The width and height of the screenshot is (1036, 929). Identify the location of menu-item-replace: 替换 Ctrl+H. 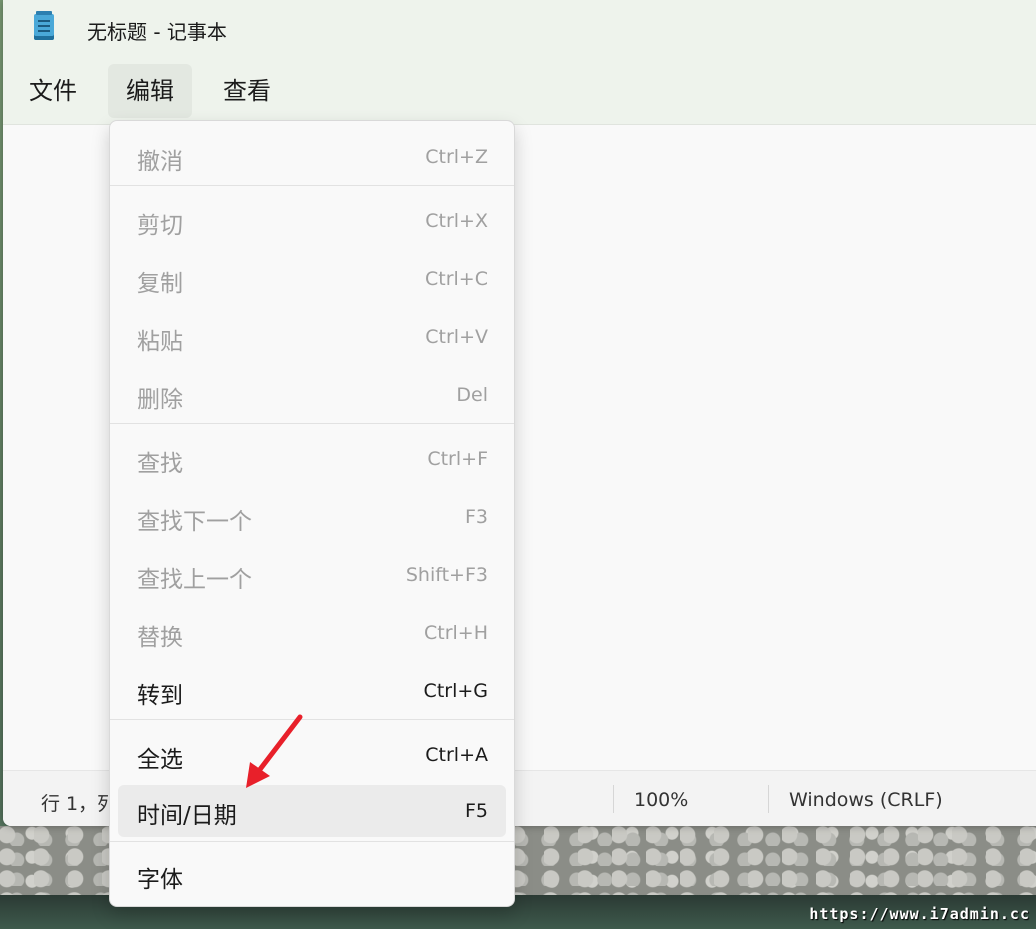
(312, 633).